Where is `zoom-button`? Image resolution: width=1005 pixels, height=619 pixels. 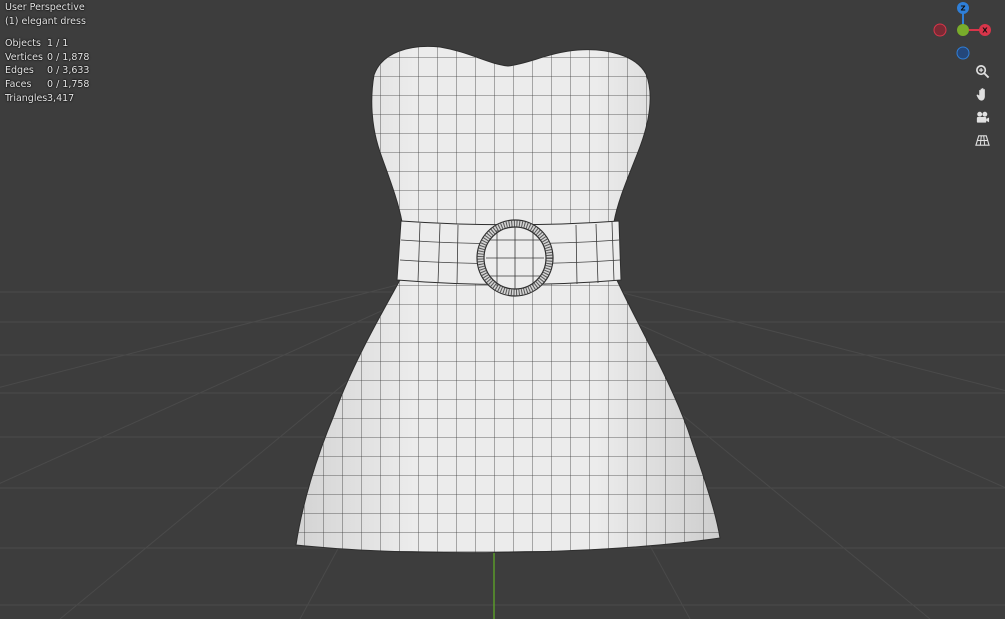 zoom-button is located at coordinates (982, 71).